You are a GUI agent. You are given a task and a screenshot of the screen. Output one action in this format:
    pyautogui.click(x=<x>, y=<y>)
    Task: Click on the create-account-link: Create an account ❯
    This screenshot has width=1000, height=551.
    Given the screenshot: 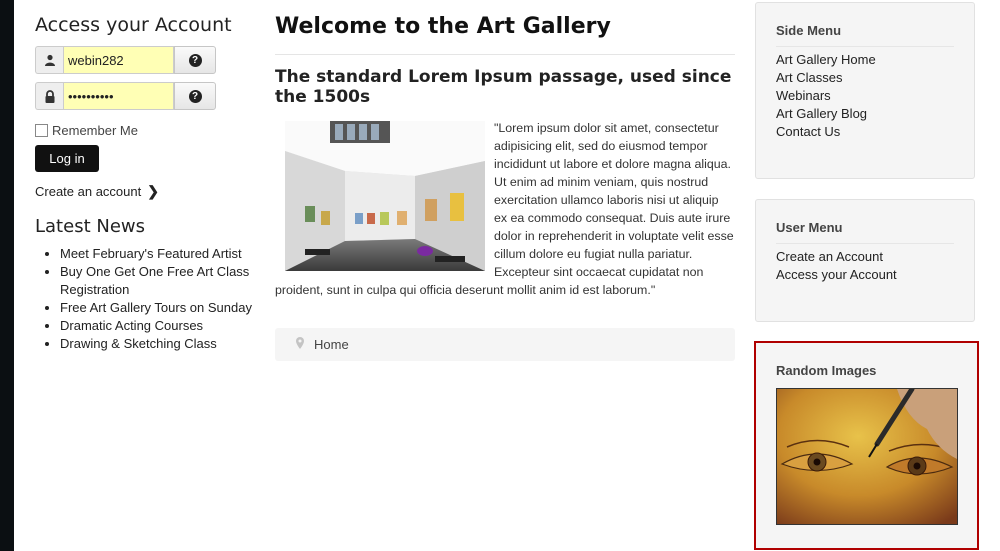 What is the action you would take?
    pyautogui.click(x=147, y=191)
    